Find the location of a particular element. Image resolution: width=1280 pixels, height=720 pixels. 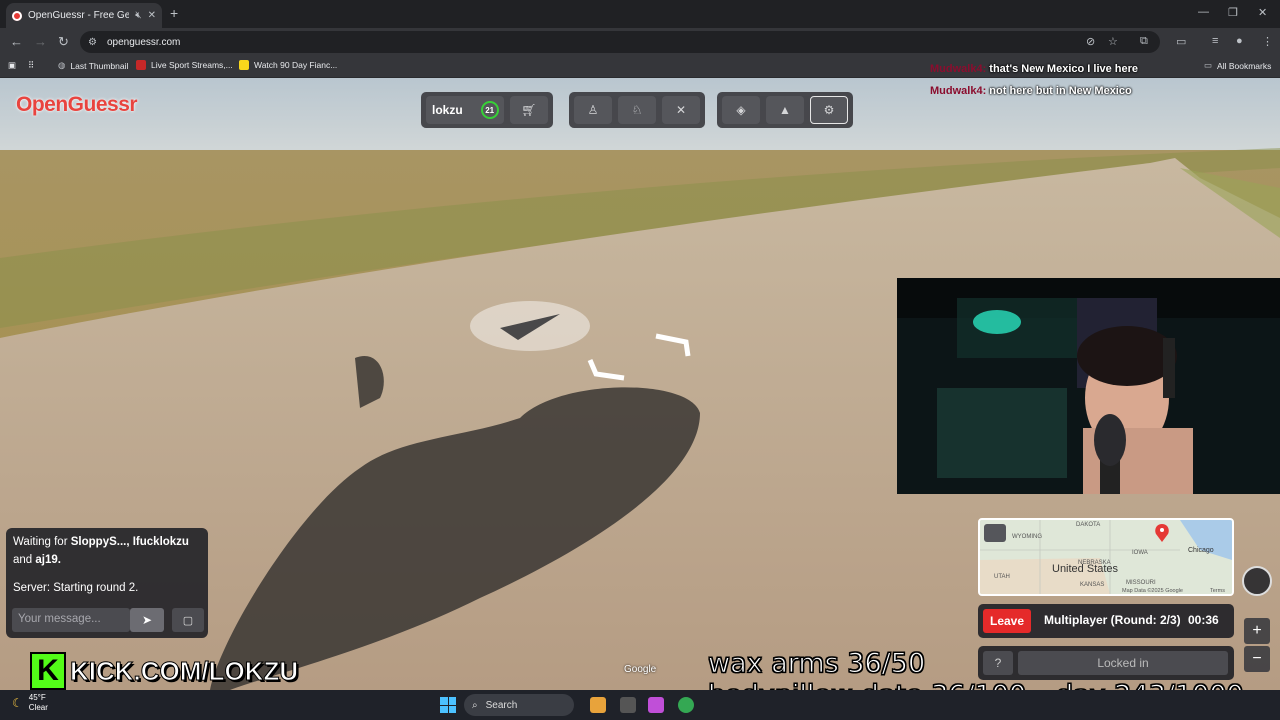

menu-icon: ⋮ is located at coordinates (1267, 41).